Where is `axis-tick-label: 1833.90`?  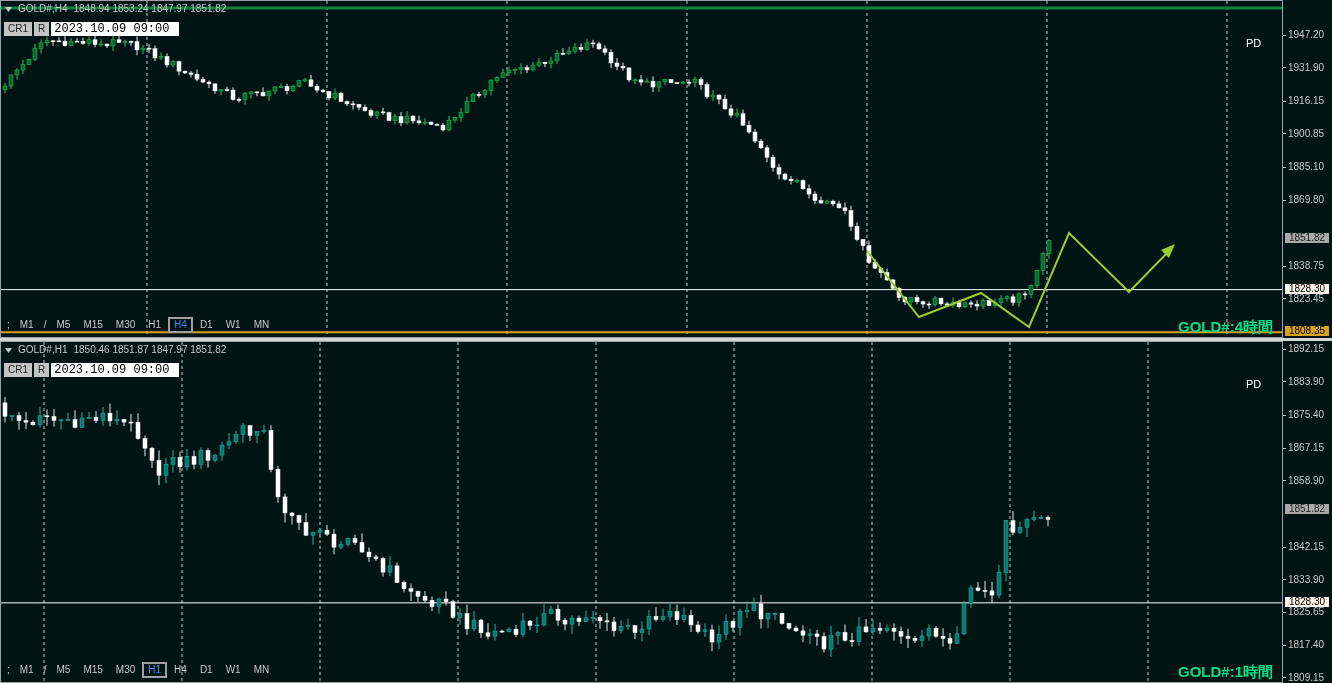 axis-tick-label: 1833.90 is located at coordinates (1306, 579).